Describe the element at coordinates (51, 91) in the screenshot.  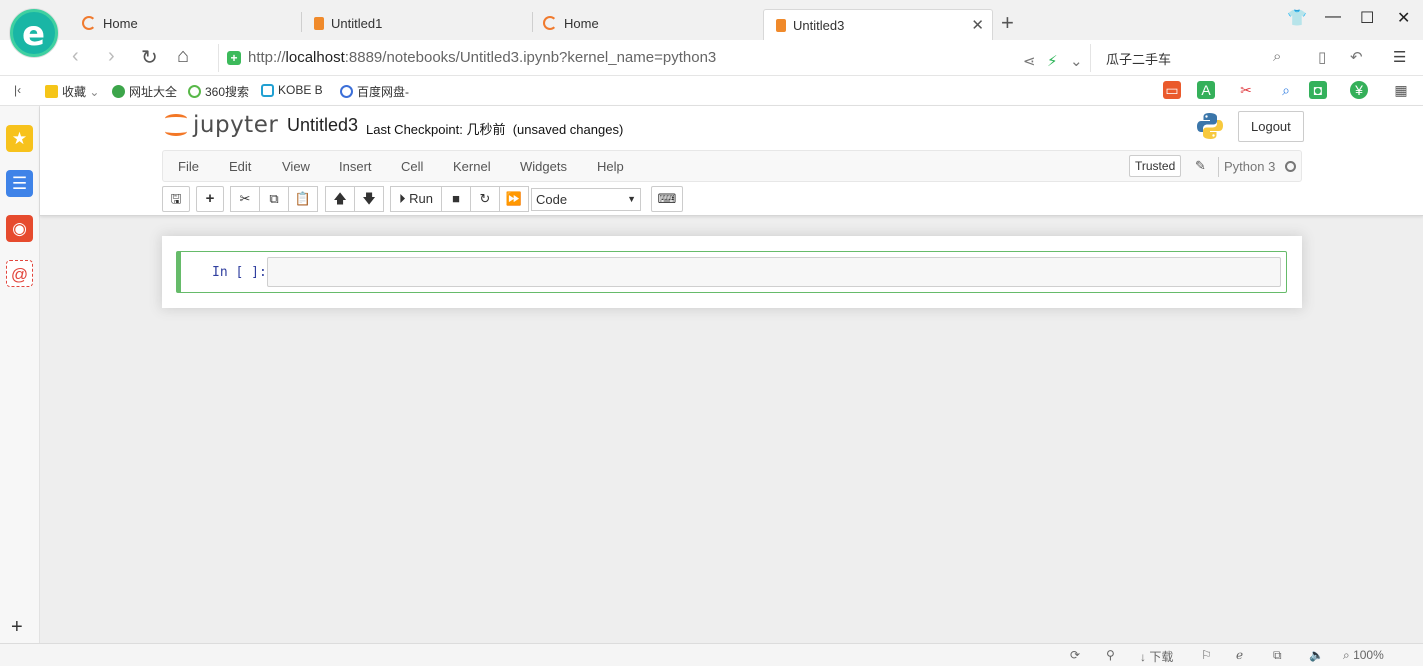
I see `star-icon` at that location.